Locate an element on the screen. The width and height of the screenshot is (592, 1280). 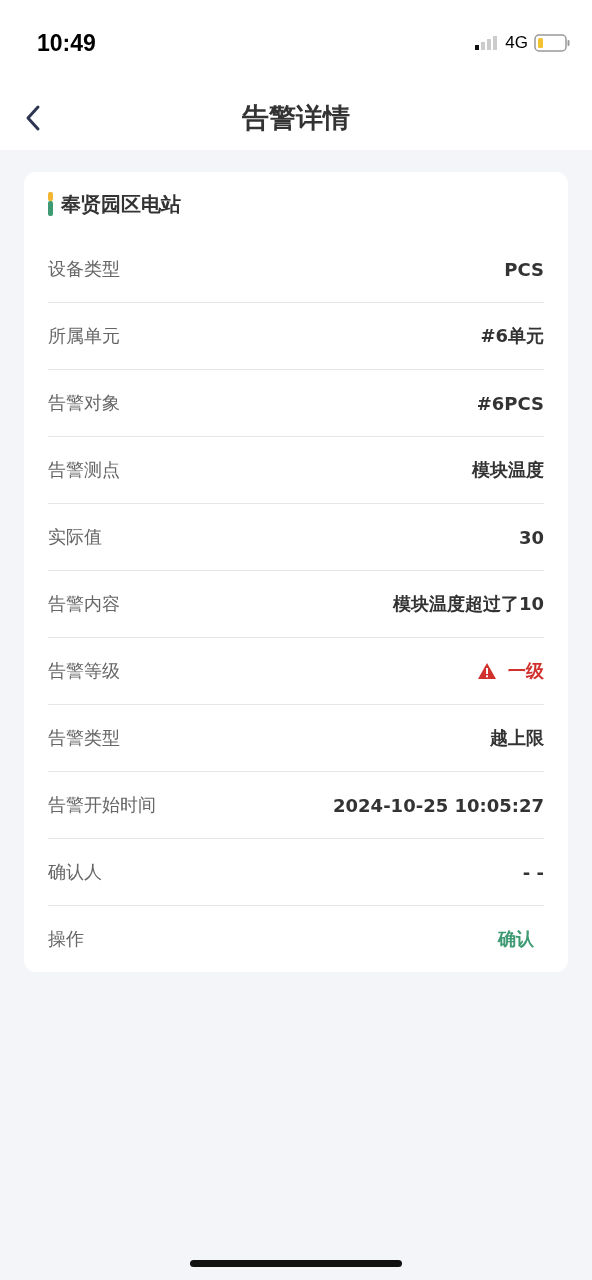
field-value: 30 is located at coordinates (531, 537).